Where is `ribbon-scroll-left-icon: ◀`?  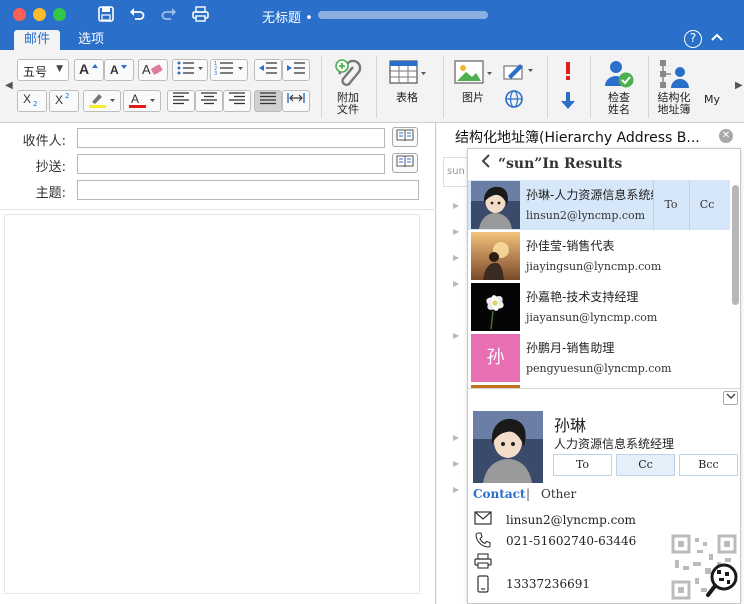
ribbon-scroll-left-icon: ◀ is located at coordinates (9, 85).